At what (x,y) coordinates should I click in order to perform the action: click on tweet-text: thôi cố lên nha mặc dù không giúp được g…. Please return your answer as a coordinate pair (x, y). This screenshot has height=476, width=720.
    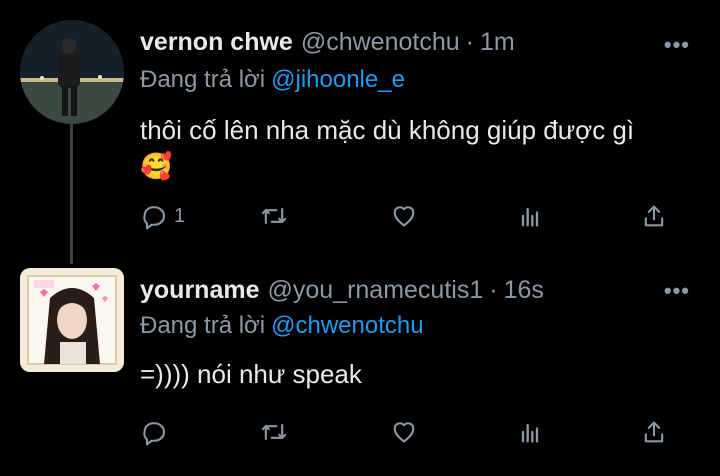
    Looking at the image, I should click on (387, 148).